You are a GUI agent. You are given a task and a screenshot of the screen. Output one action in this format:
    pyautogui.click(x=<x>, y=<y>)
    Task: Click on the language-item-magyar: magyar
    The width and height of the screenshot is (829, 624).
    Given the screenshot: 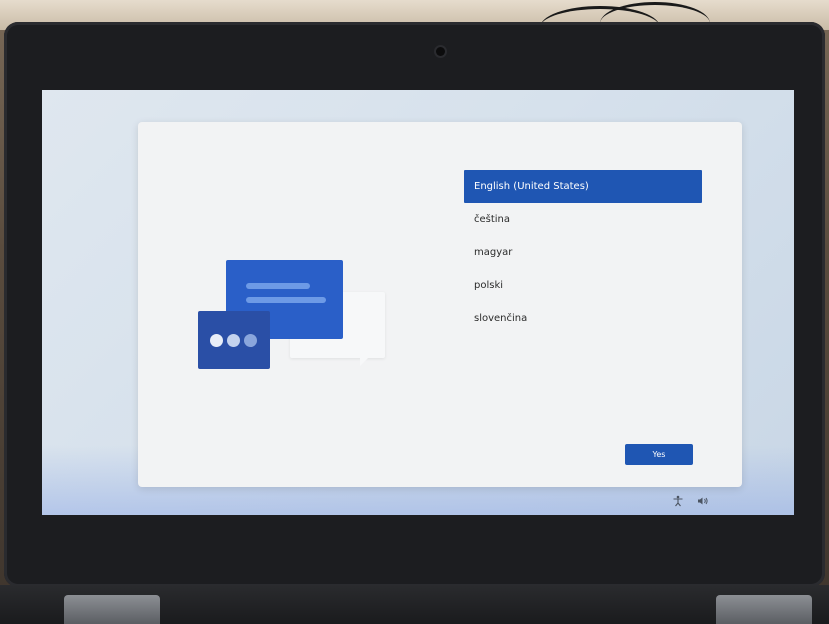 What is the action you would take?
    pyautogui.click(x=583, y=252)
    